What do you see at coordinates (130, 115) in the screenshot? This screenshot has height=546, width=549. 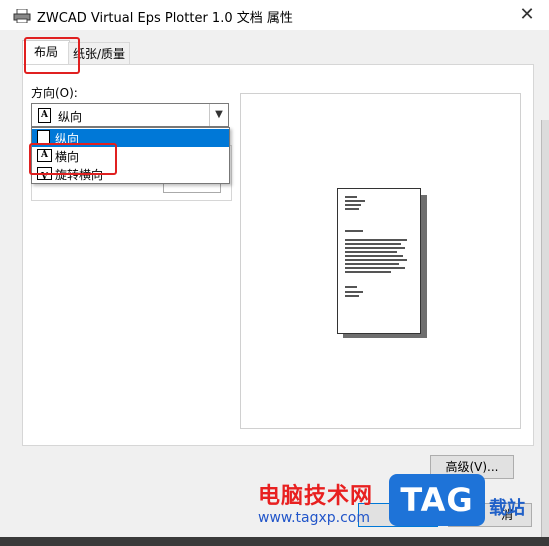 I see `orientation-select: A 纵向 ▼` at bounding box center [130, 115].